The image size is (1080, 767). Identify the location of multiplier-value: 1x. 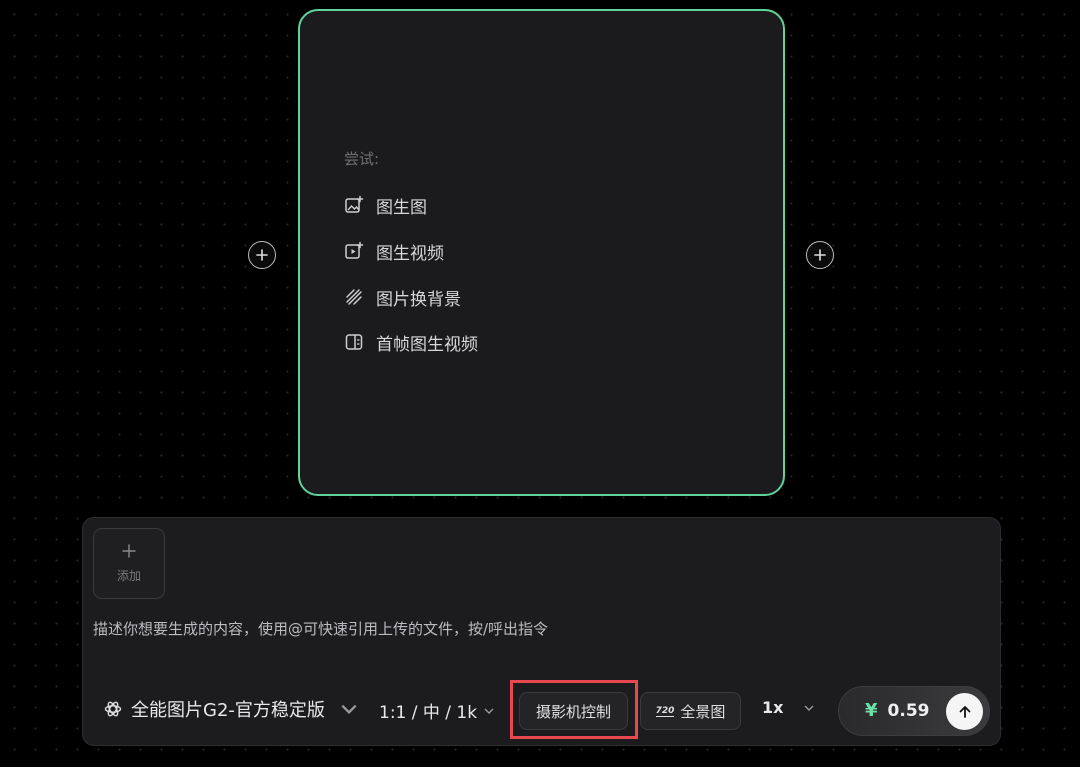
(773, 707).